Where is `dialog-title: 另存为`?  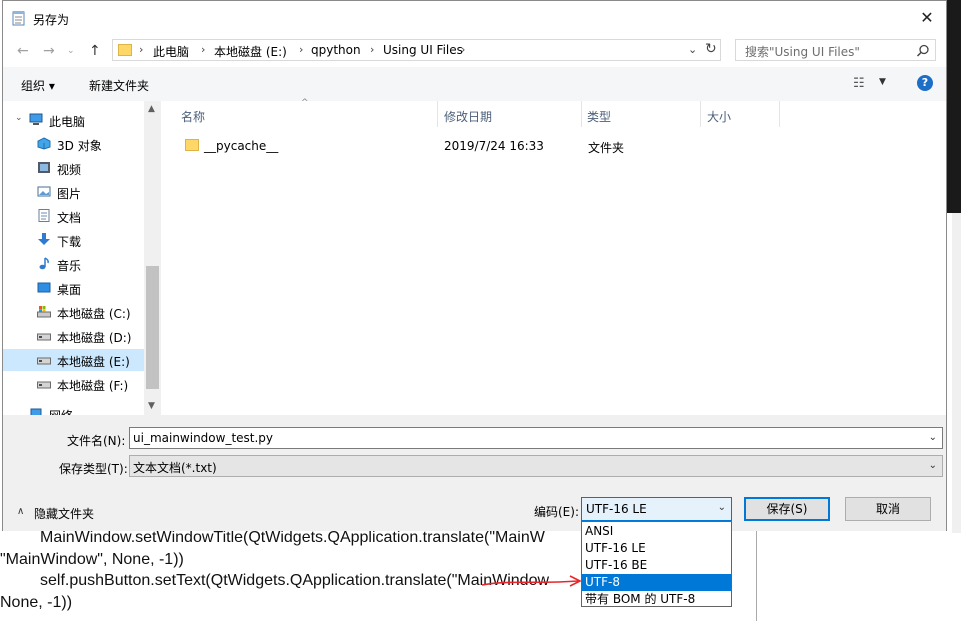 dialog-title: 另存为 is located at coordinates (51, 20).